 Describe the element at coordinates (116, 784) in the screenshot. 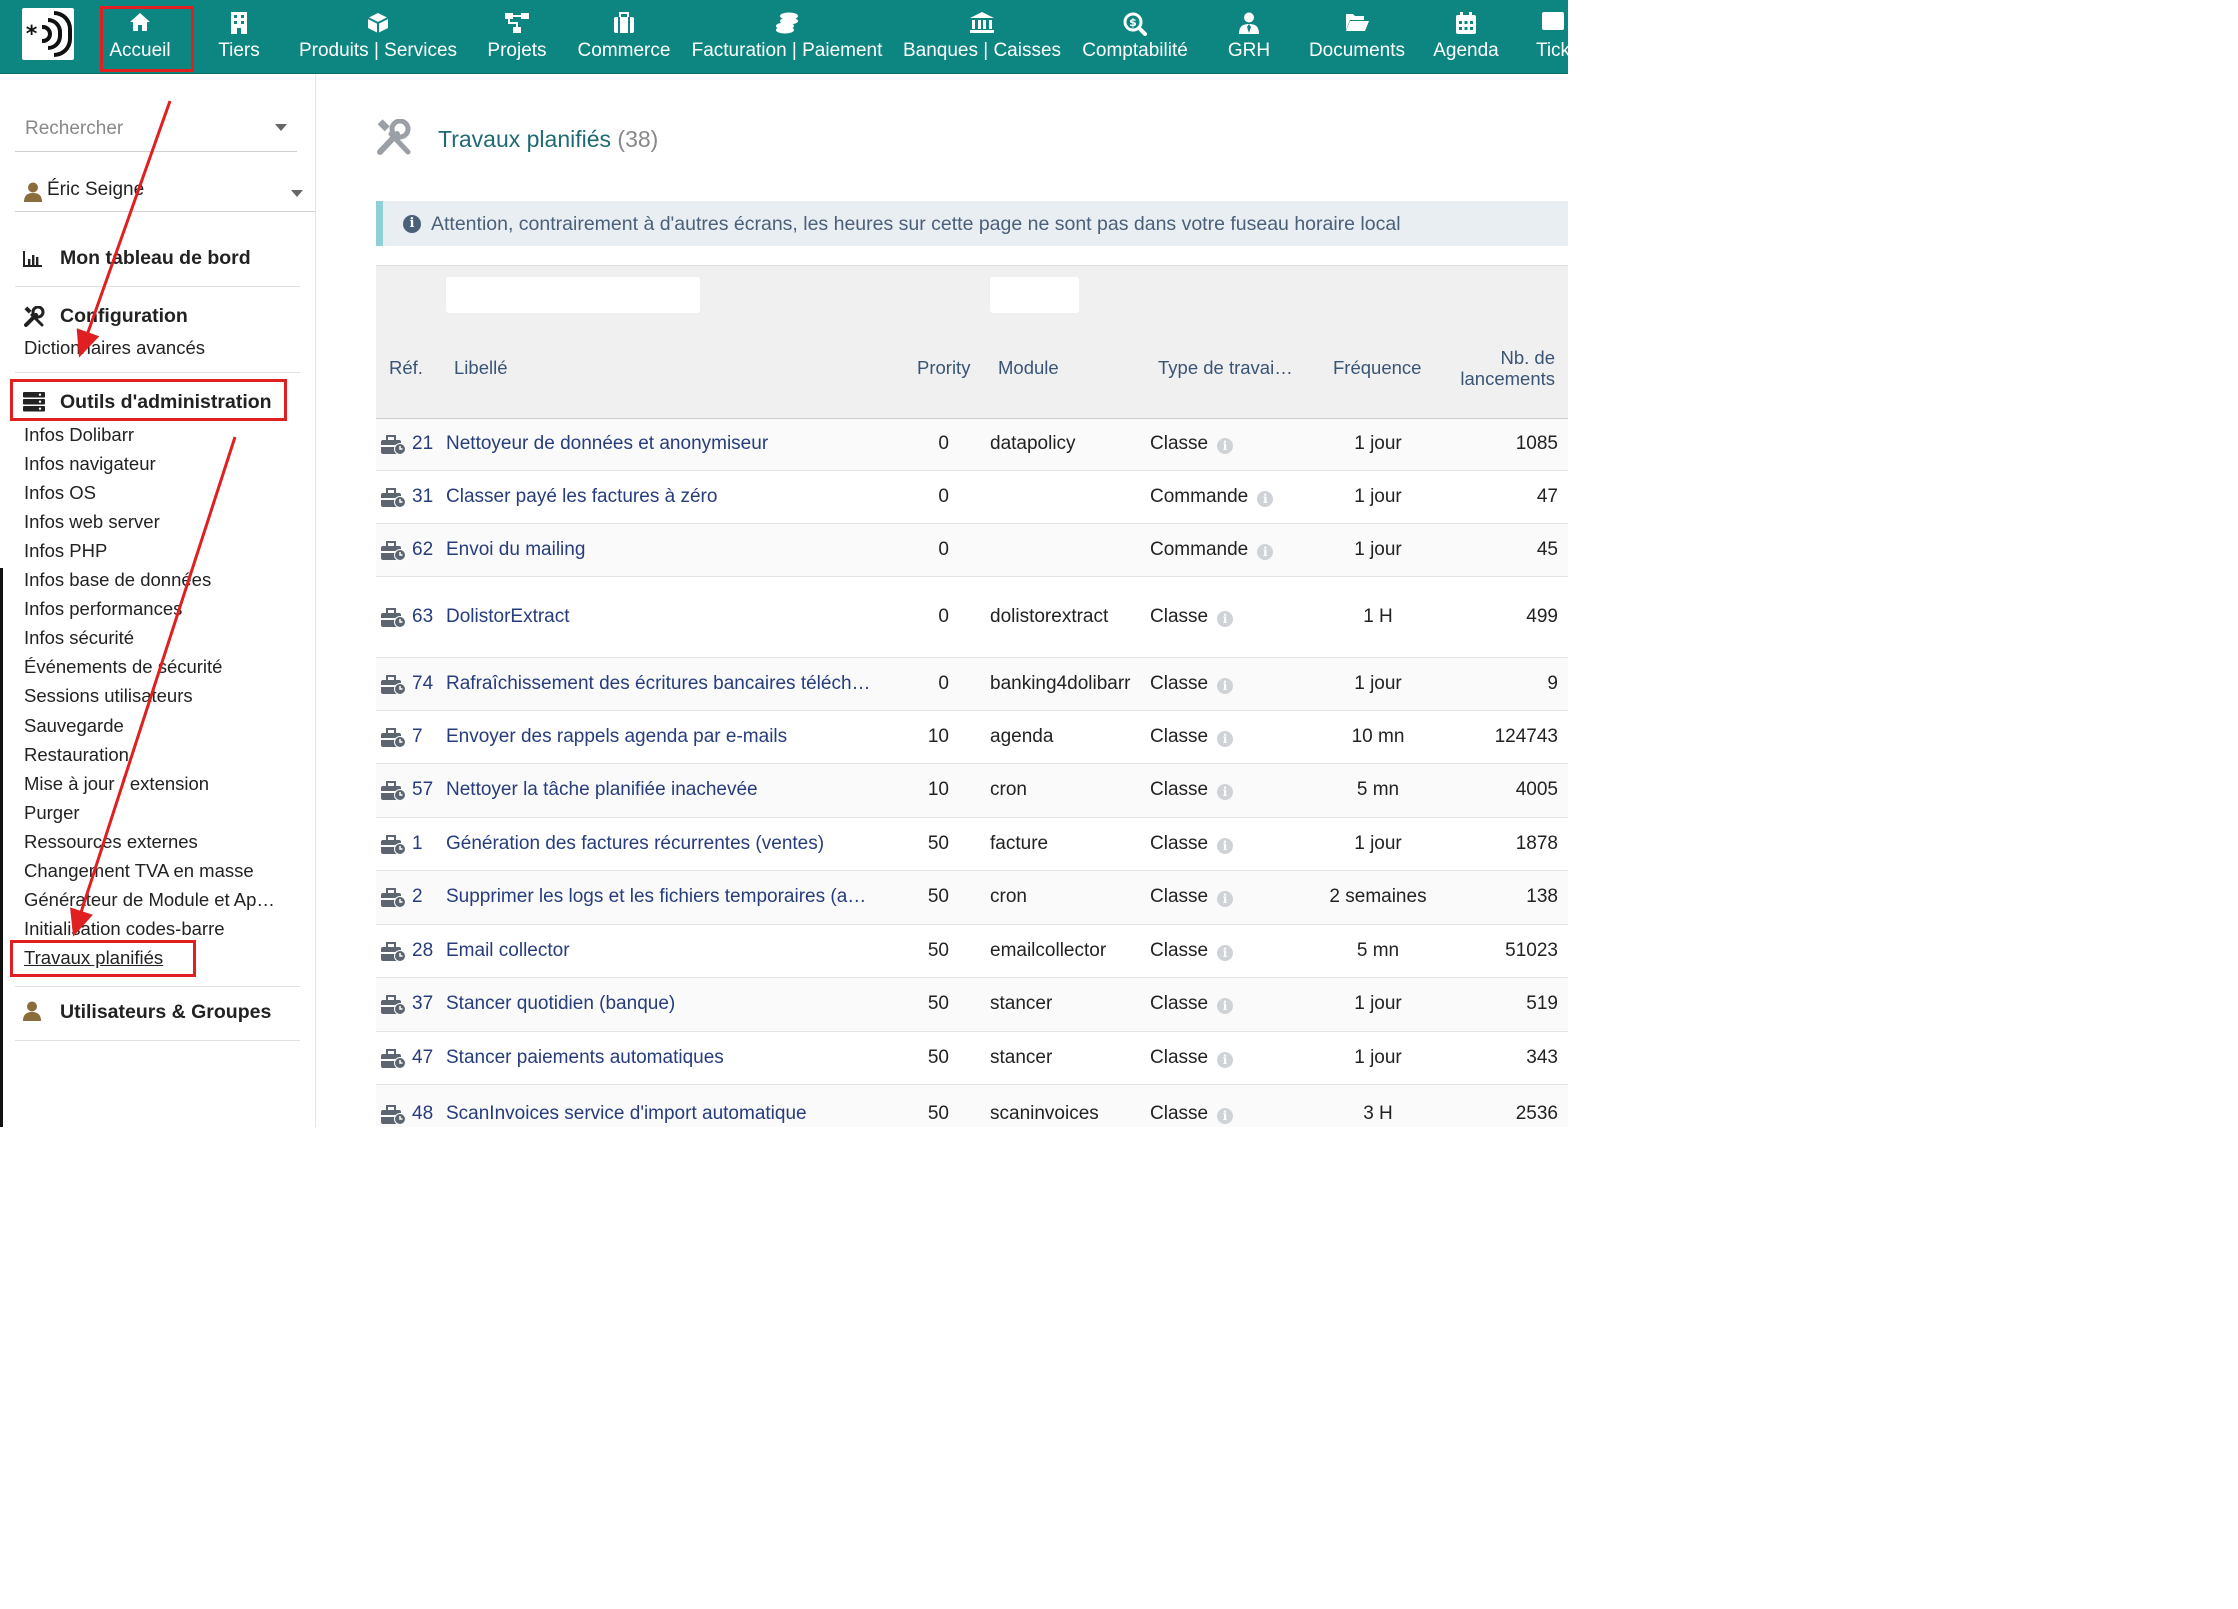

I see `menu-link-admin-12: Mise à jour / extension` at that location.